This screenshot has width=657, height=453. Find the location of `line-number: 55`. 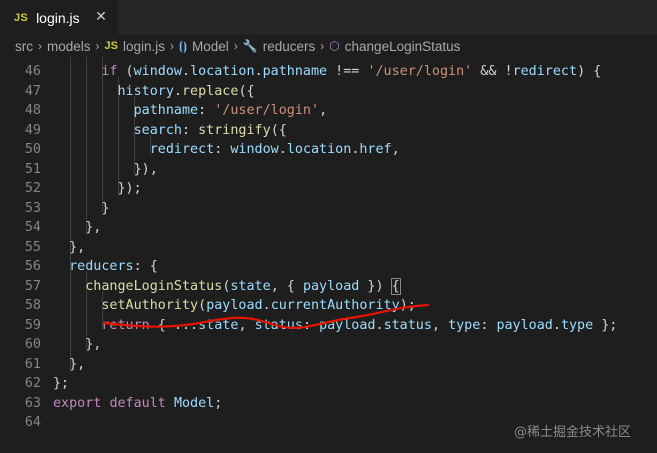

line-number: 55 is located at coordinates (32, 247).